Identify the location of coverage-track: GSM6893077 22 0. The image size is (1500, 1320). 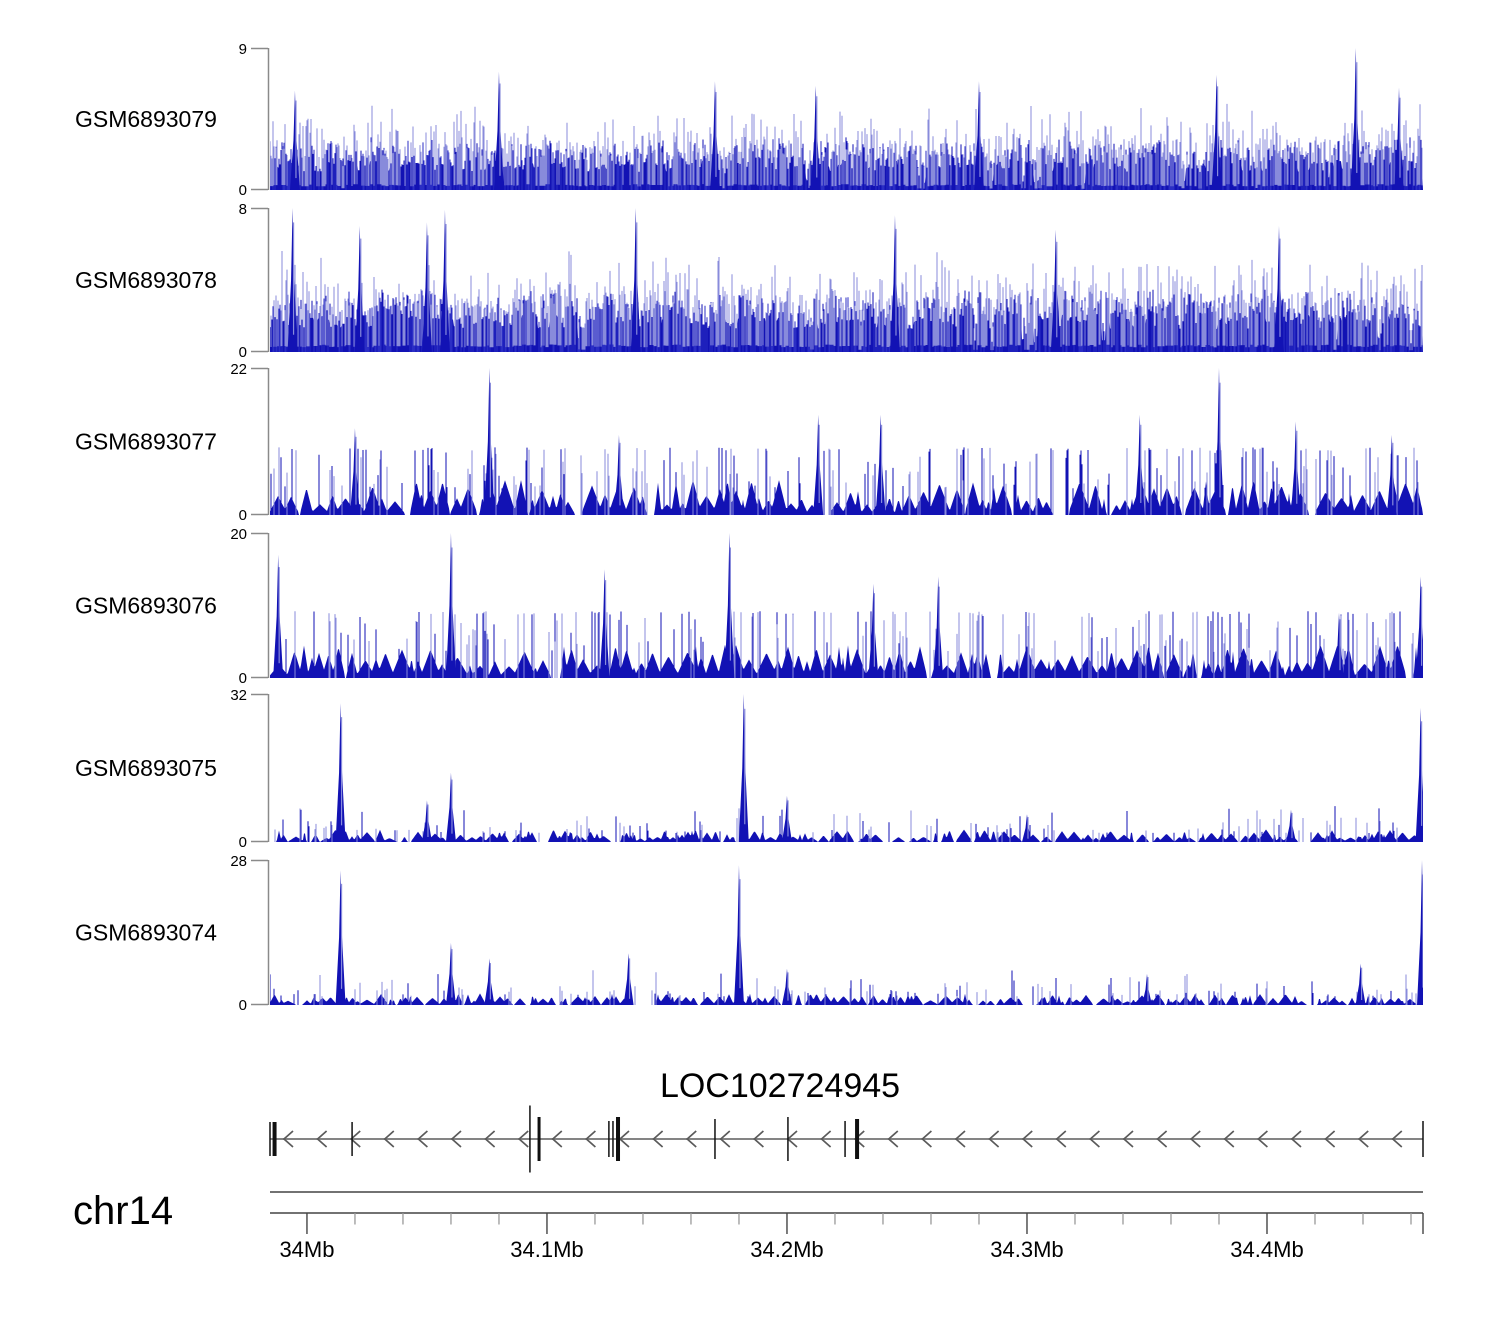
(749, 442).